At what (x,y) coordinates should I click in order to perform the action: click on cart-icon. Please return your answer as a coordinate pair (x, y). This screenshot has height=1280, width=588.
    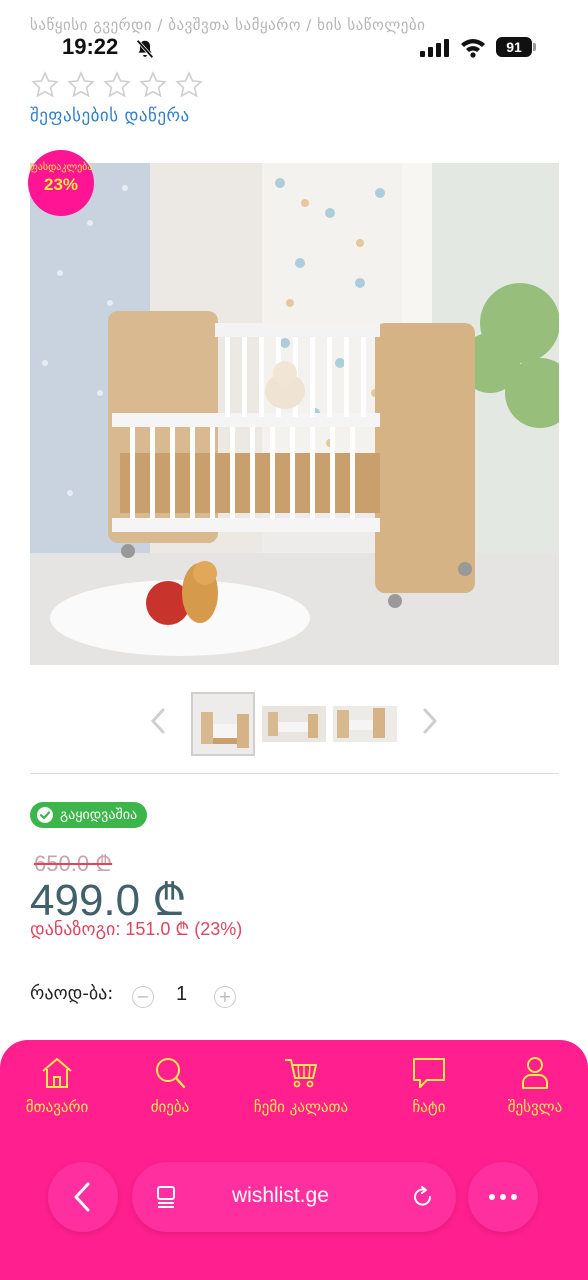
    Looking at the image, I should click on (301, 1073).